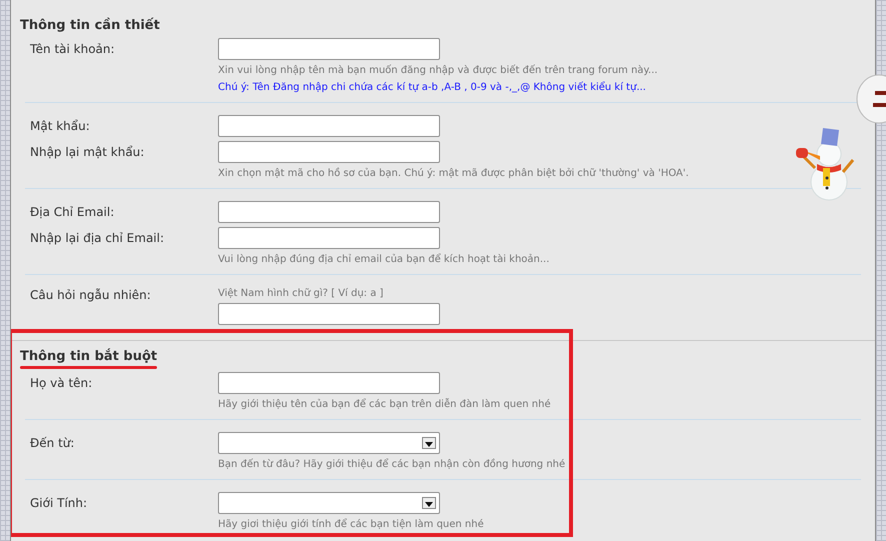 The width and height of the screenshot is (886, 541). Describe the element at coordinates (62, 383) in the screenshot. I see `field-label: Họ và tên:` at that location.